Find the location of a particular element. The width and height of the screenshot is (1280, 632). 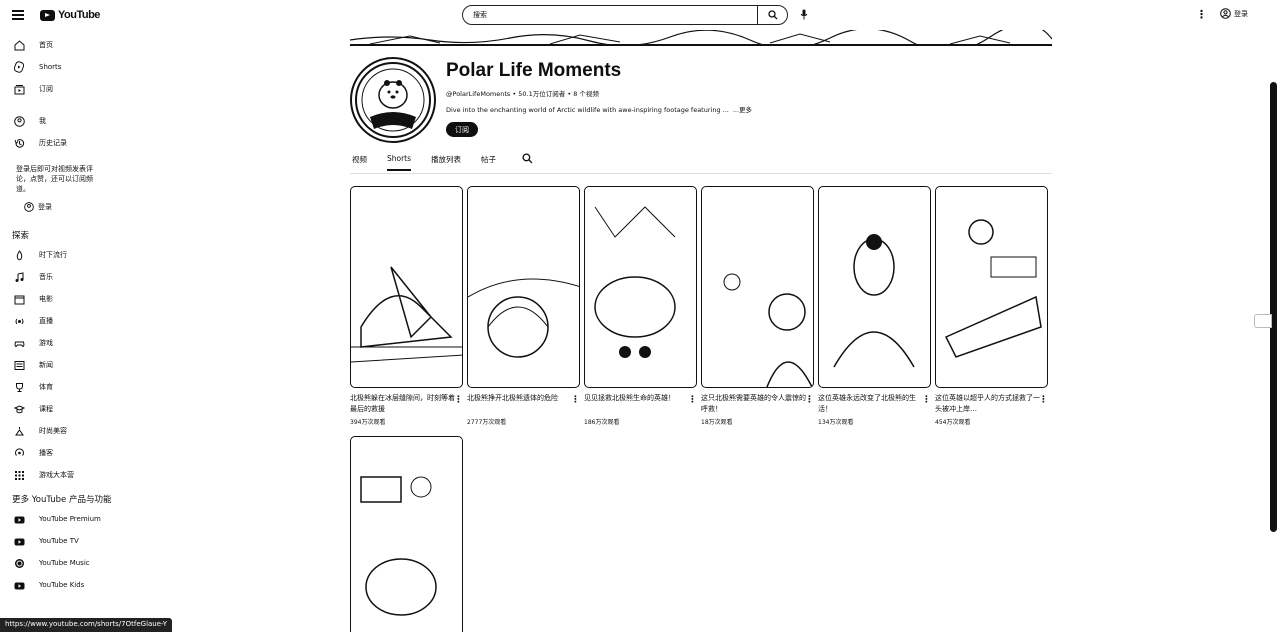

signin-button: 登录 is located at coordinates (1234, 13).